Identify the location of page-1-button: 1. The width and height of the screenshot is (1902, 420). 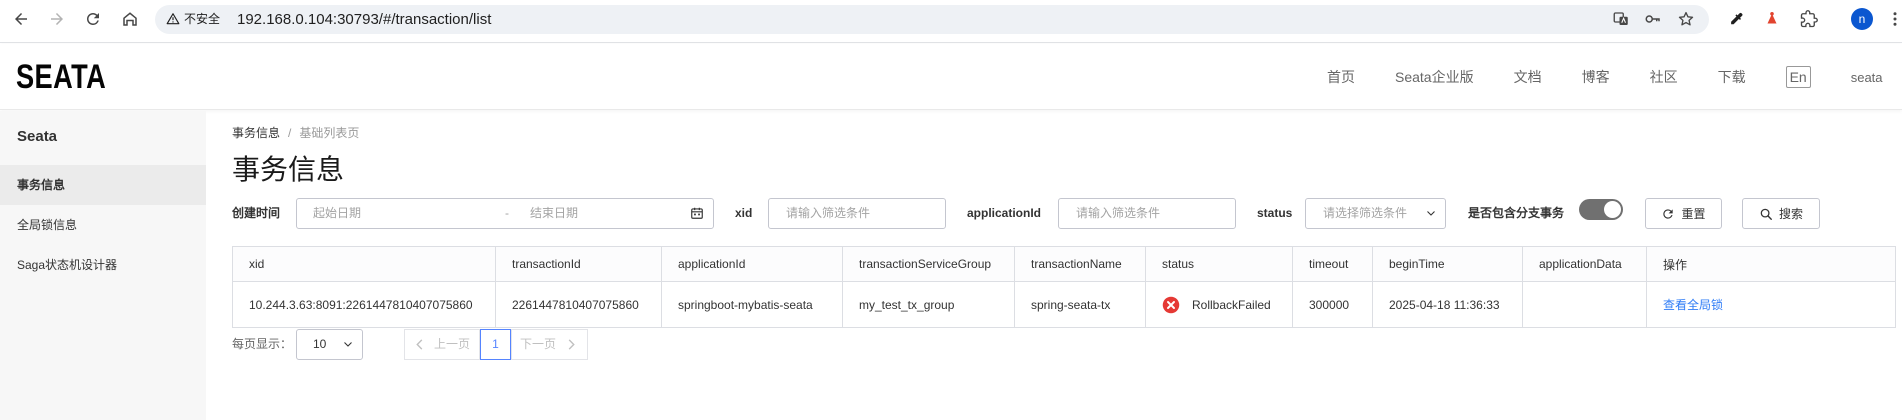
(495, 344).